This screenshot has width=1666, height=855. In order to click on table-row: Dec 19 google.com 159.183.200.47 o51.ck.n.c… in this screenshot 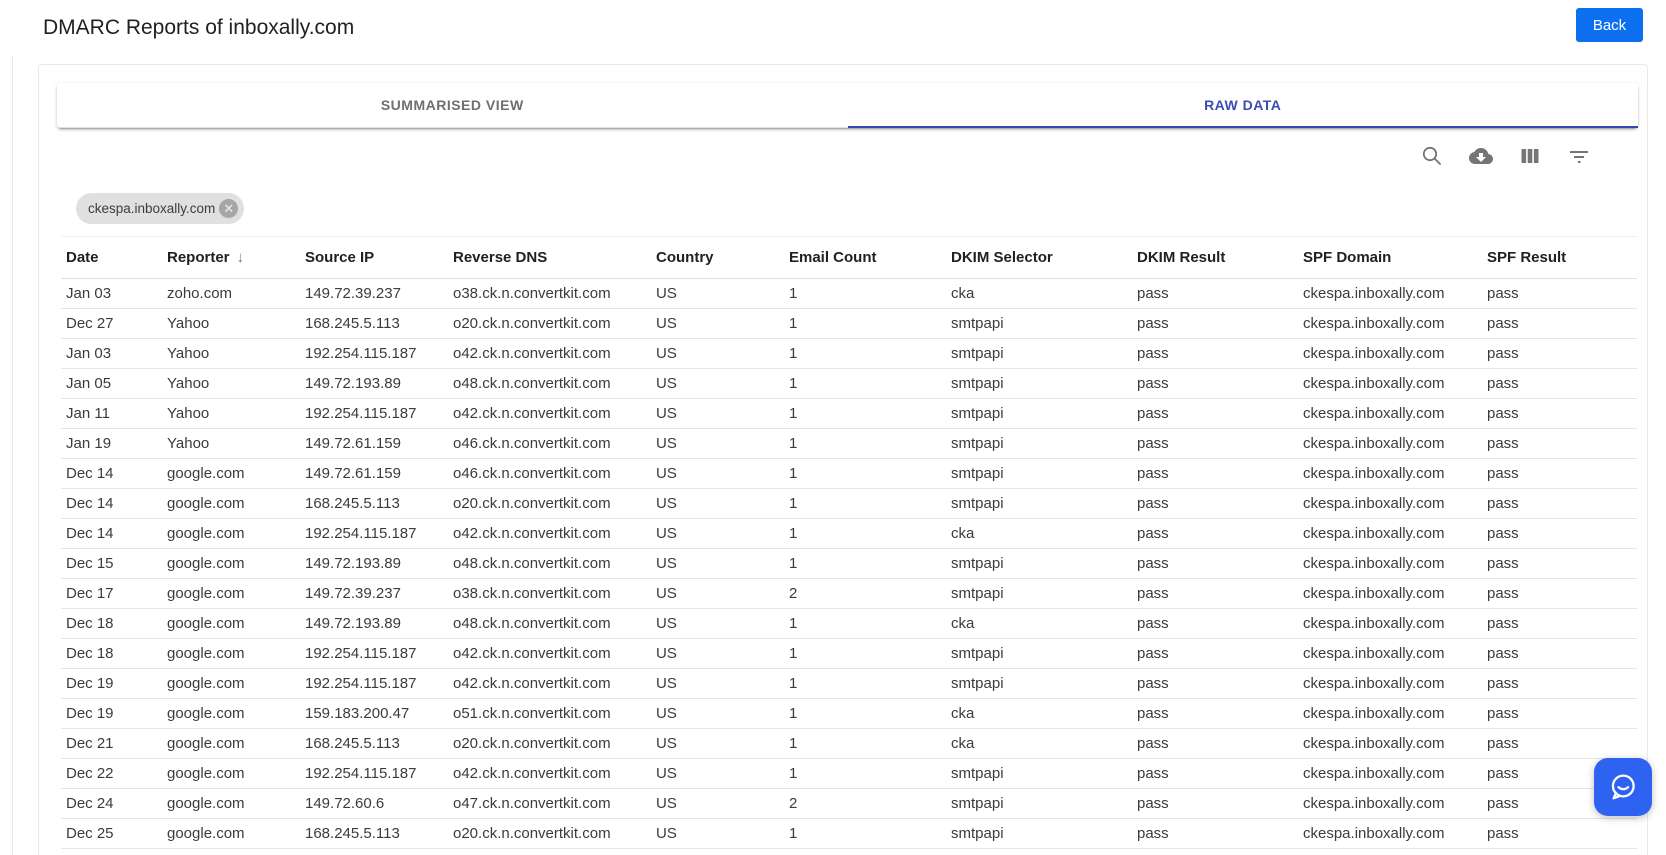, I will do `click(849, 713)`.